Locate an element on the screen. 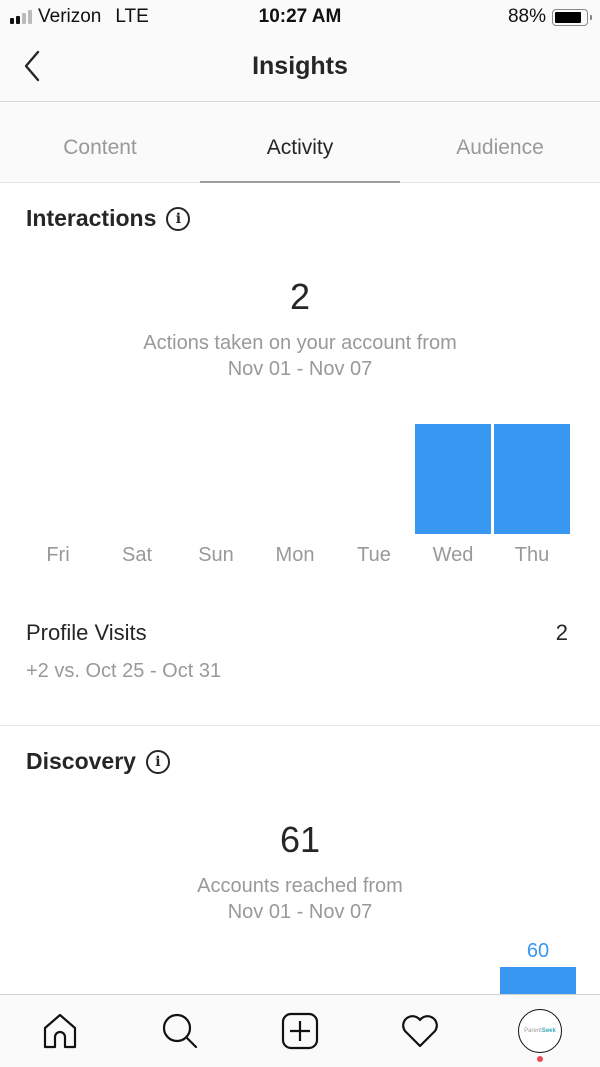 The image size is (600, 1067). interactions-title: Interactions is located at coordinates (91, 218).